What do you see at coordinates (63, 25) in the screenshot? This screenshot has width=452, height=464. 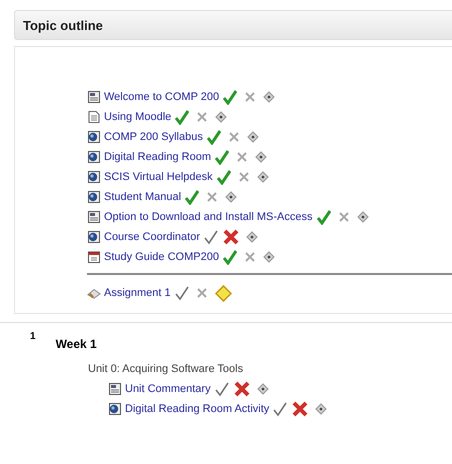 I see `header-title: Topic outline` at bounding box center [63, 25].